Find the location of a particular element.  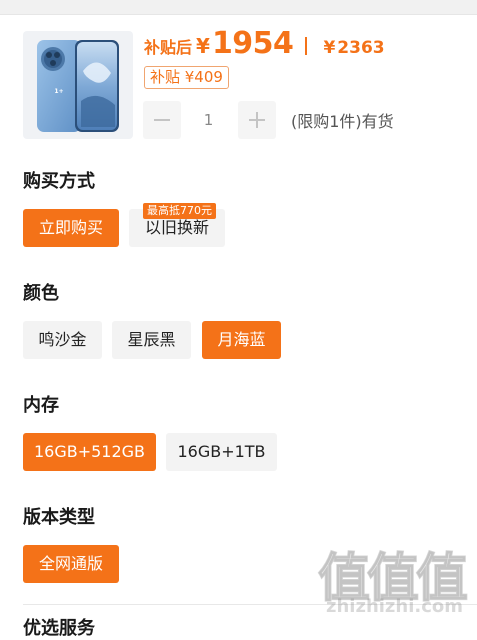

option-color-blue: 月海蓝 is located at coordinates (241, 340).